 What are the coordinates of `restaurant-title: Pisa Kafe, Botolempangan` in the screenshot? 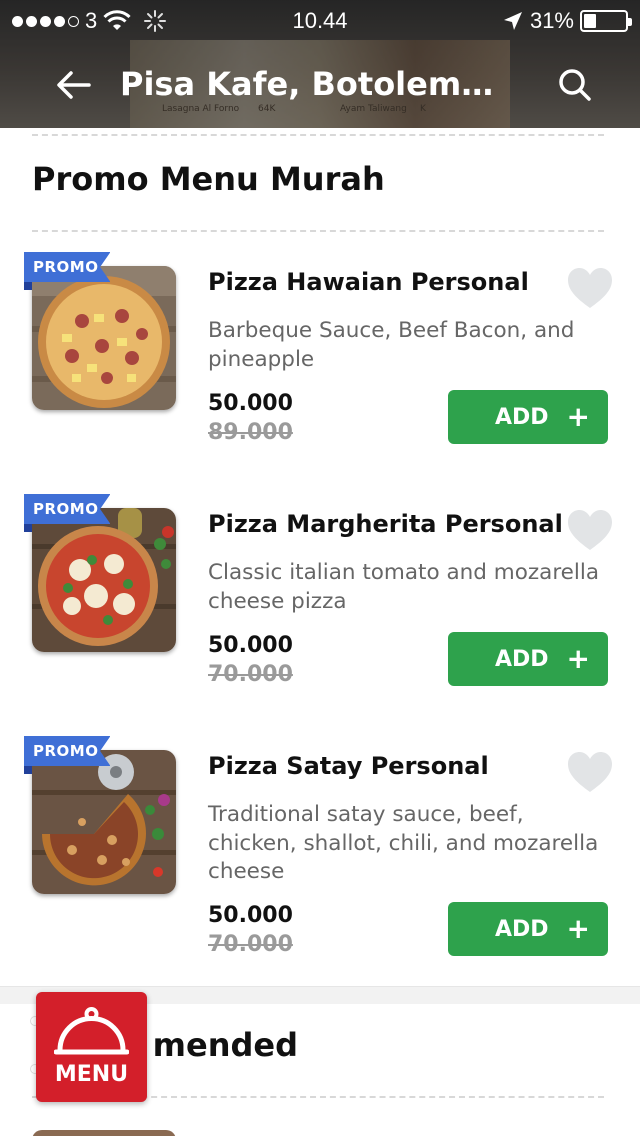 It's located at (310, 84).